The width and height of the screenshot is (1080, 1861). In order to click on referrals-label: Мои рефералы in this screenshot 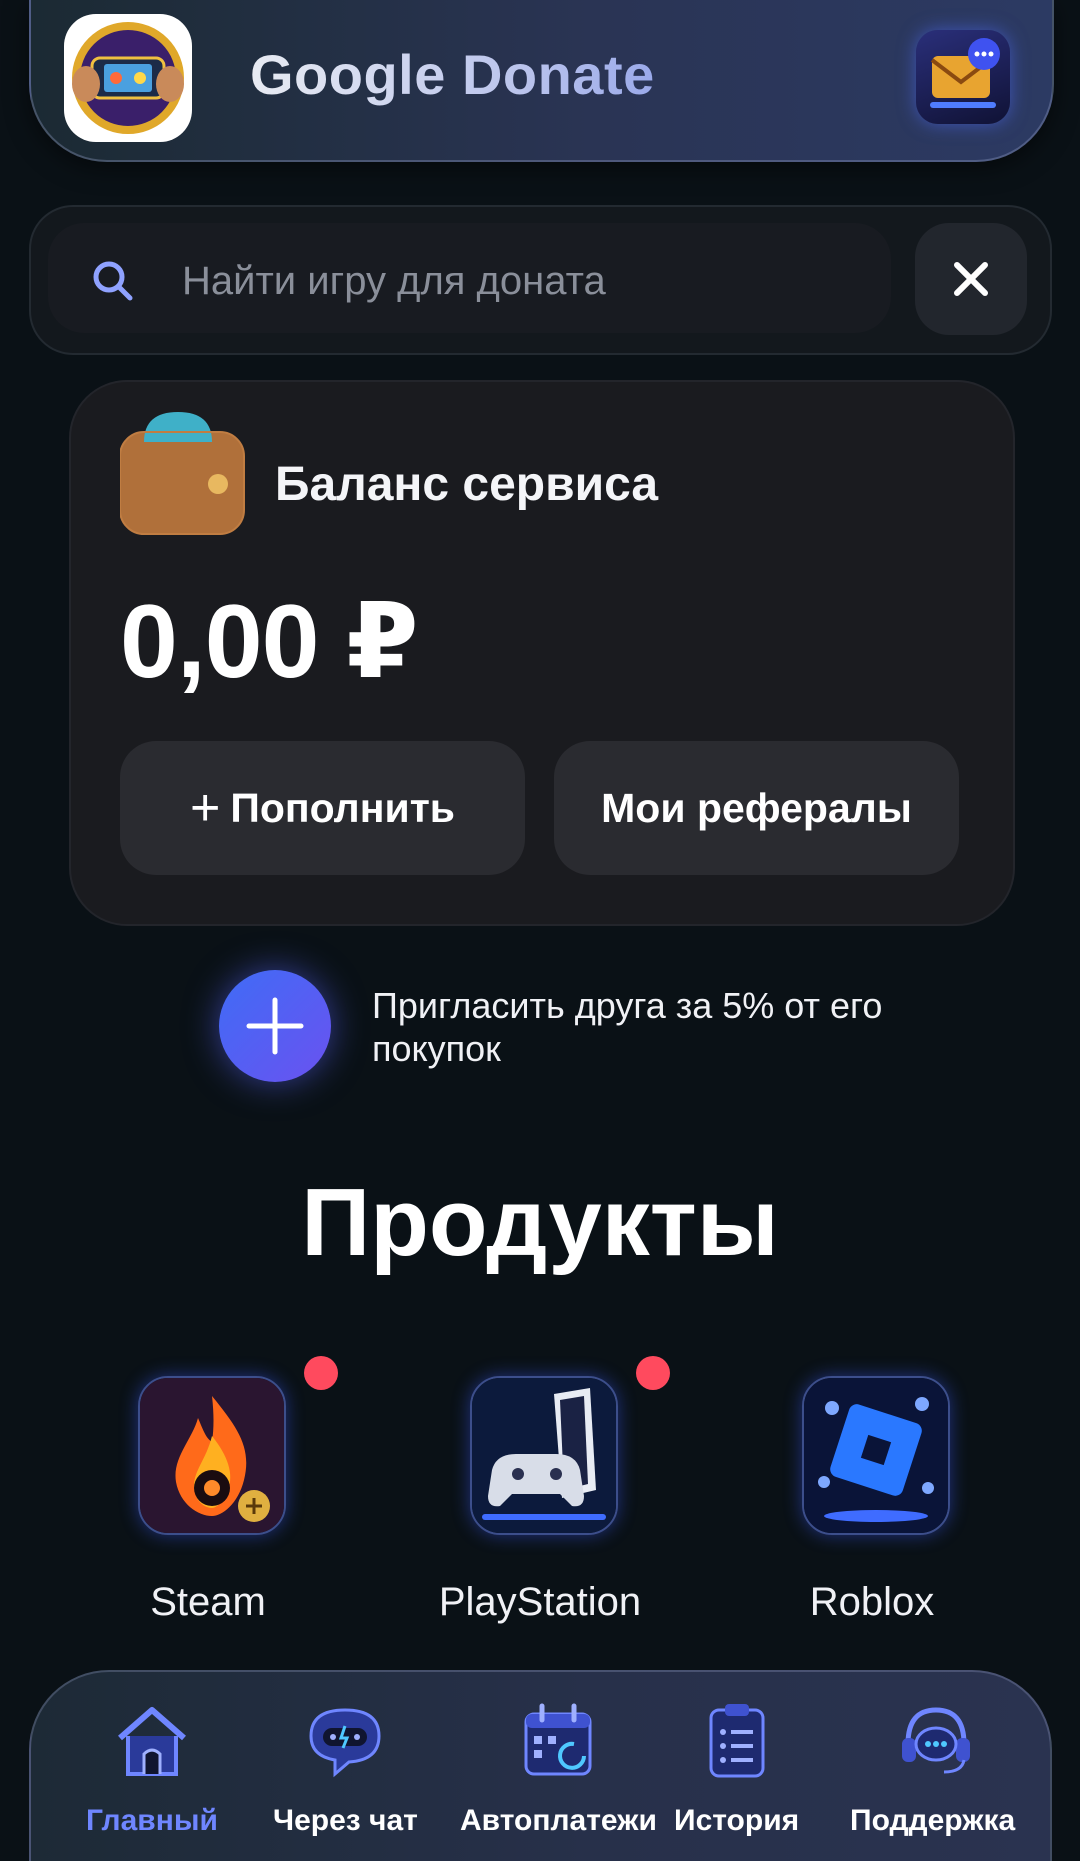, I will do `click(756, 807)`.